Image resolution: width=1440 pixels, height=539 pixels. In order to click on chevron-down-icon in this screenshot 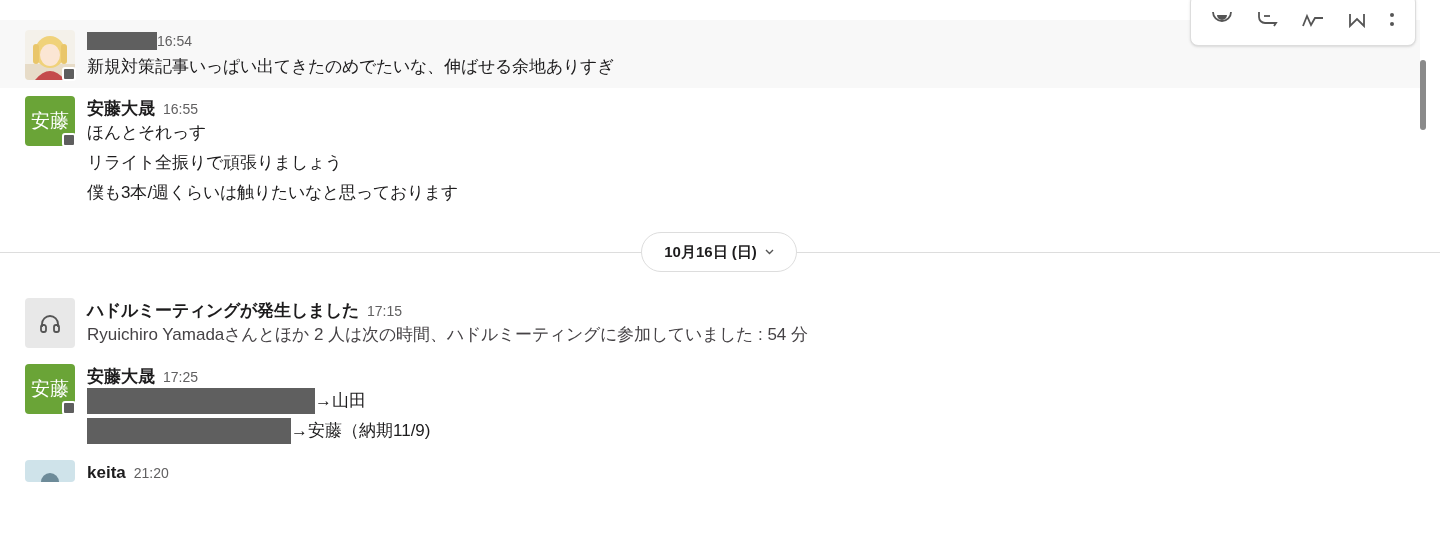, I will do `click(769, 252)`.